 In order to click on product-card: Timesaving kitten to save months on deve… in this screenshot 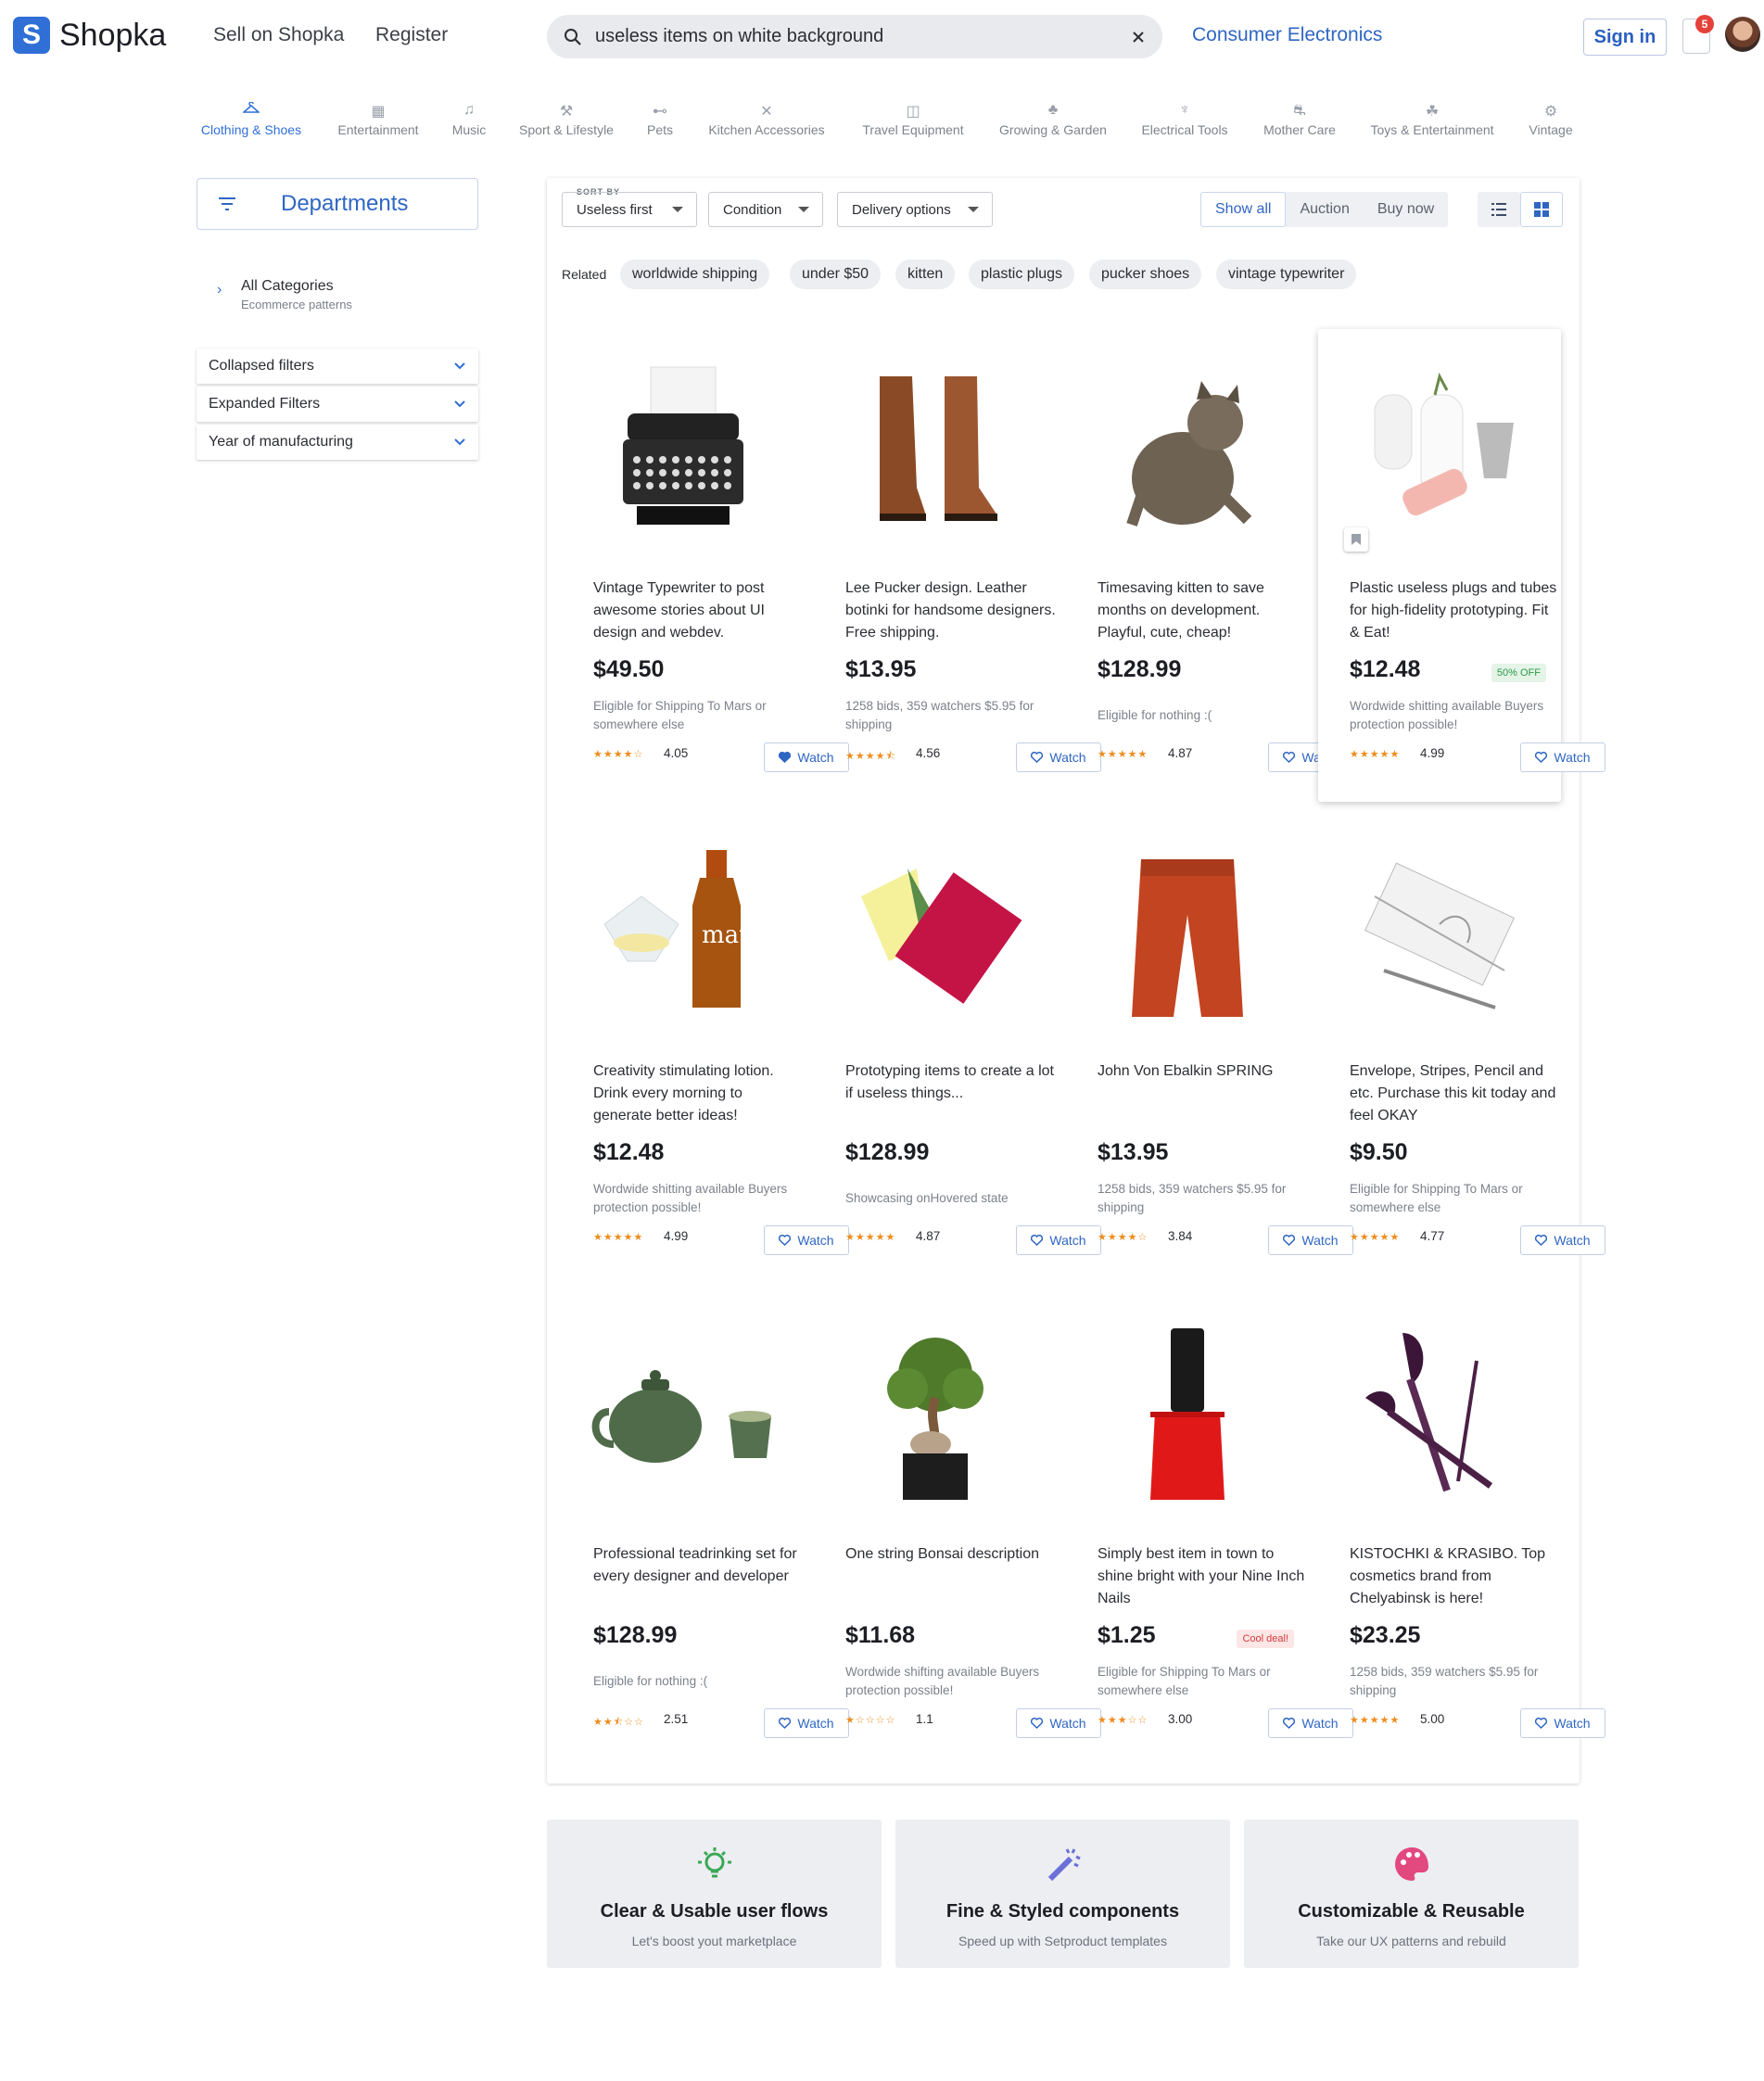, I will do `click(1210, 565)`.